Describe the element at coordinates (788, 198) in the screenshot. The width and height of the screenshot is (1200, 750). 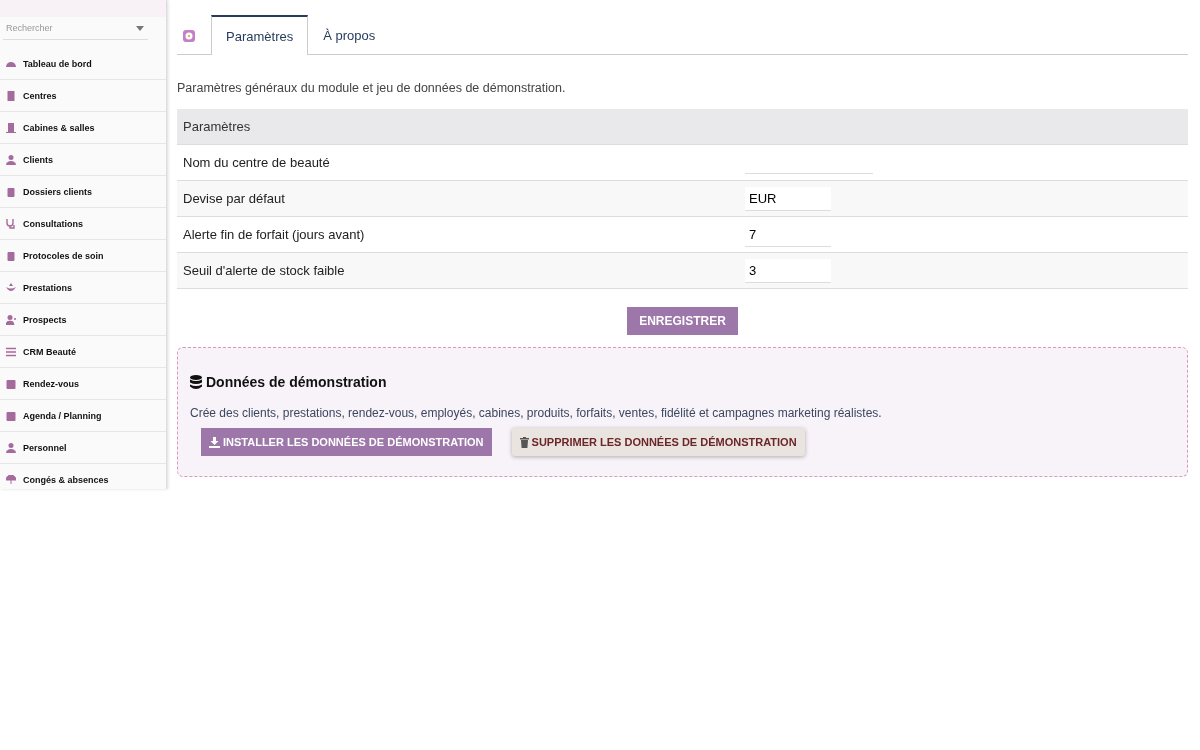
I see `input-field: EUR` at that location.